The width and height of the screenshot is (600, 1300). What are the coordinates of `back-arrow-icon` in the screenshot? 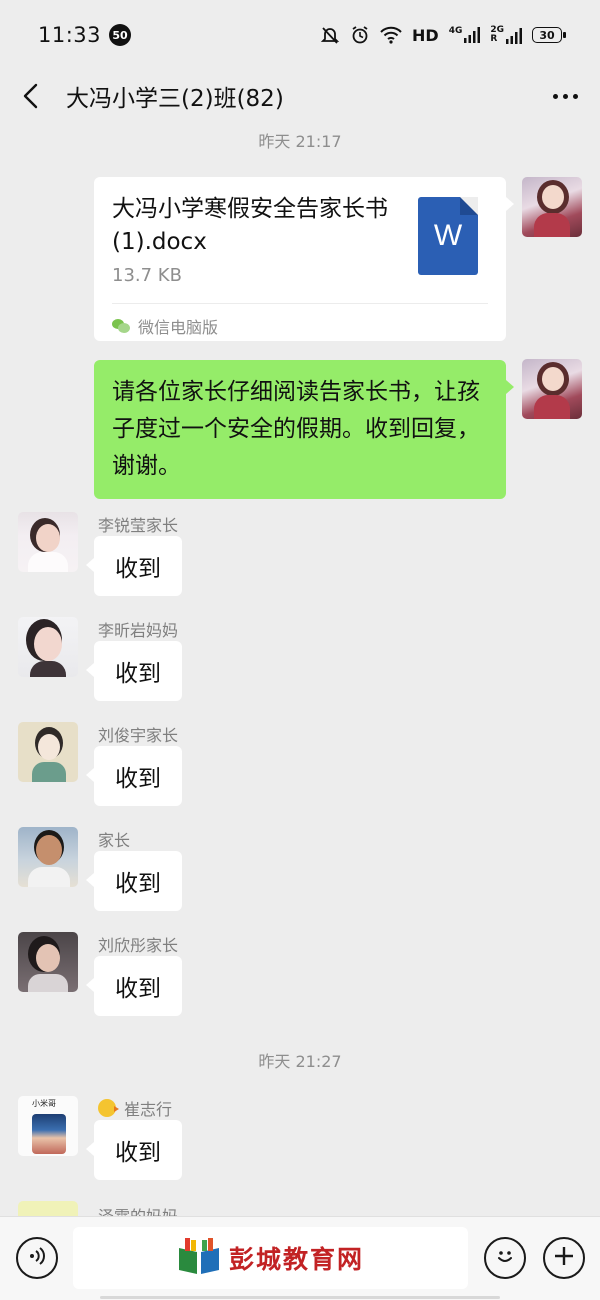 It's located at (36, 96).